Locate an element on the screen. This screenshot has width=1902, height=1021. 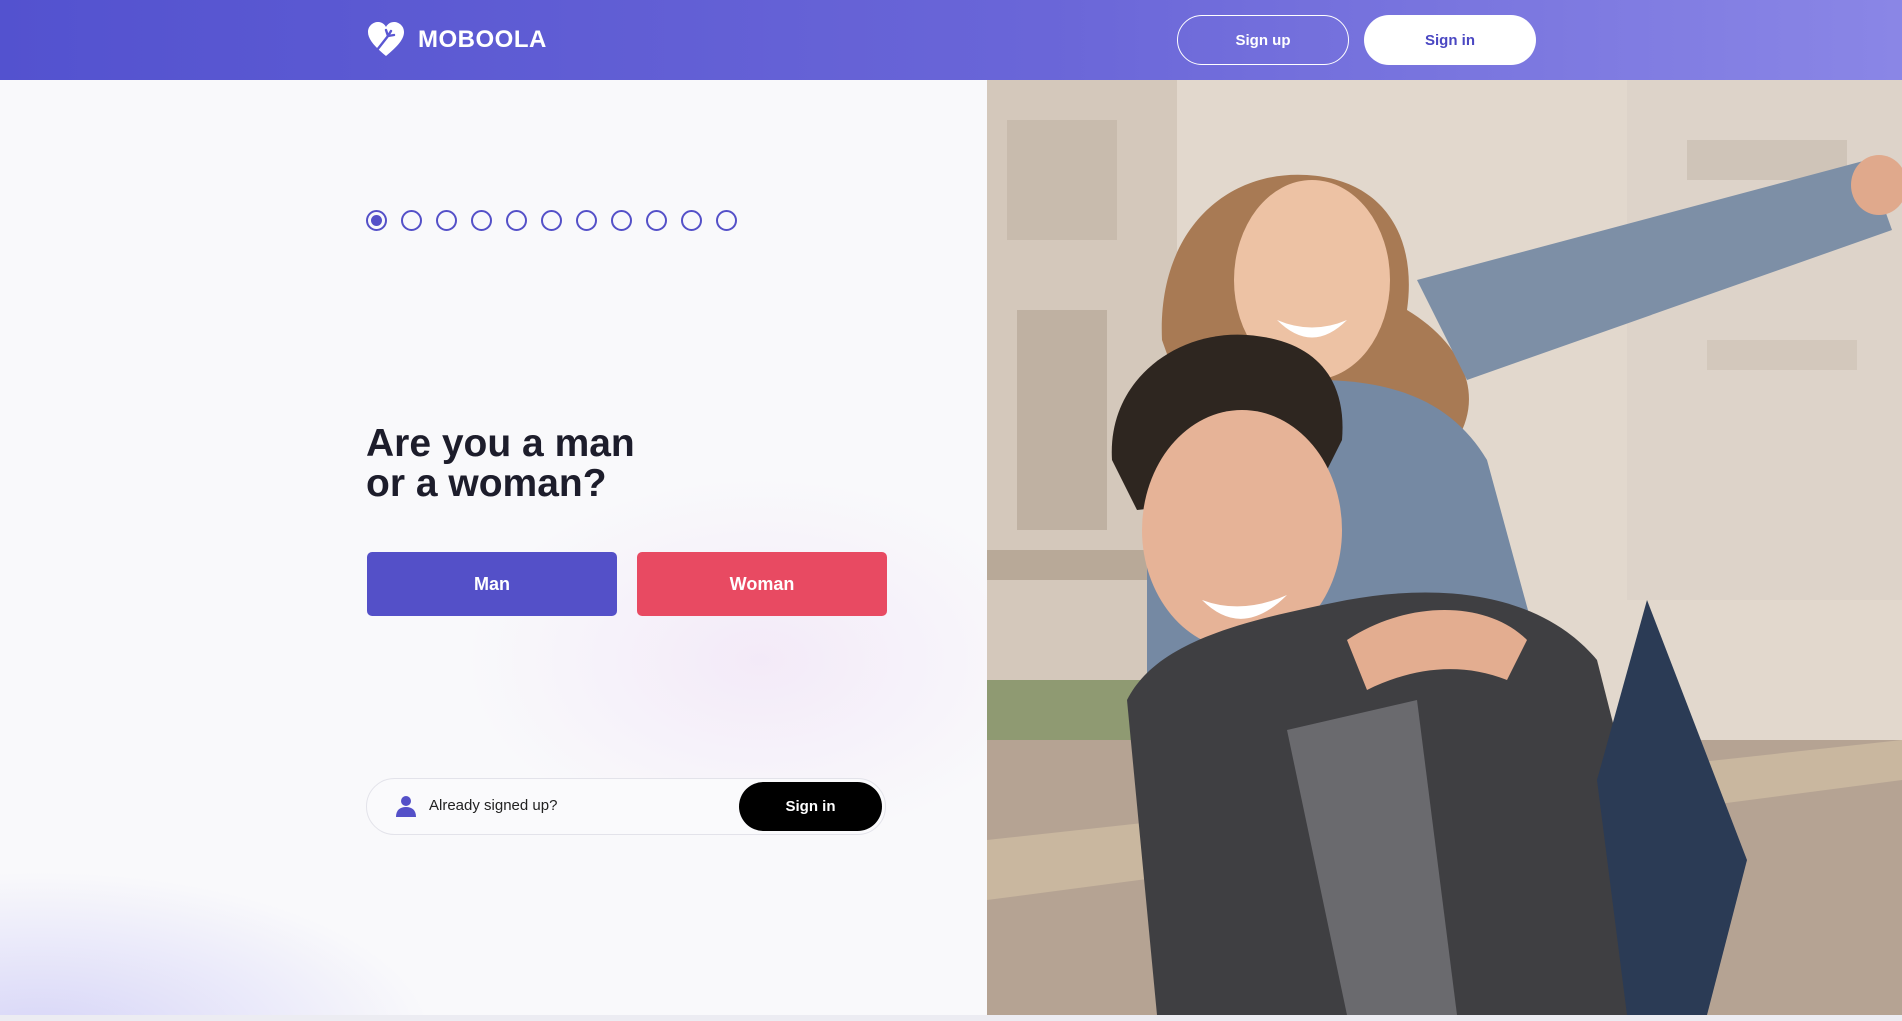
woman-button: Woman is located at coordinates (762, 584).